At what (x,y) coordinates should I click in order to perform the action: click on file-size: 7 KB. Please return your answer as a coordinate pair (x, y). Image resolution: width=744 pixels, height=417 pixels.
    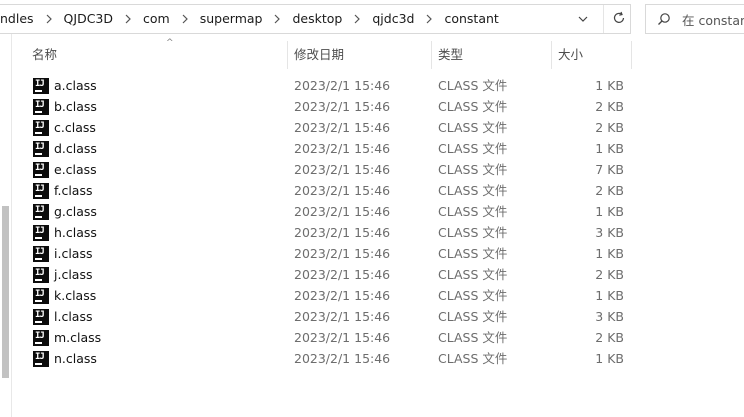
    Looking at the image, I should click on (609, 169).